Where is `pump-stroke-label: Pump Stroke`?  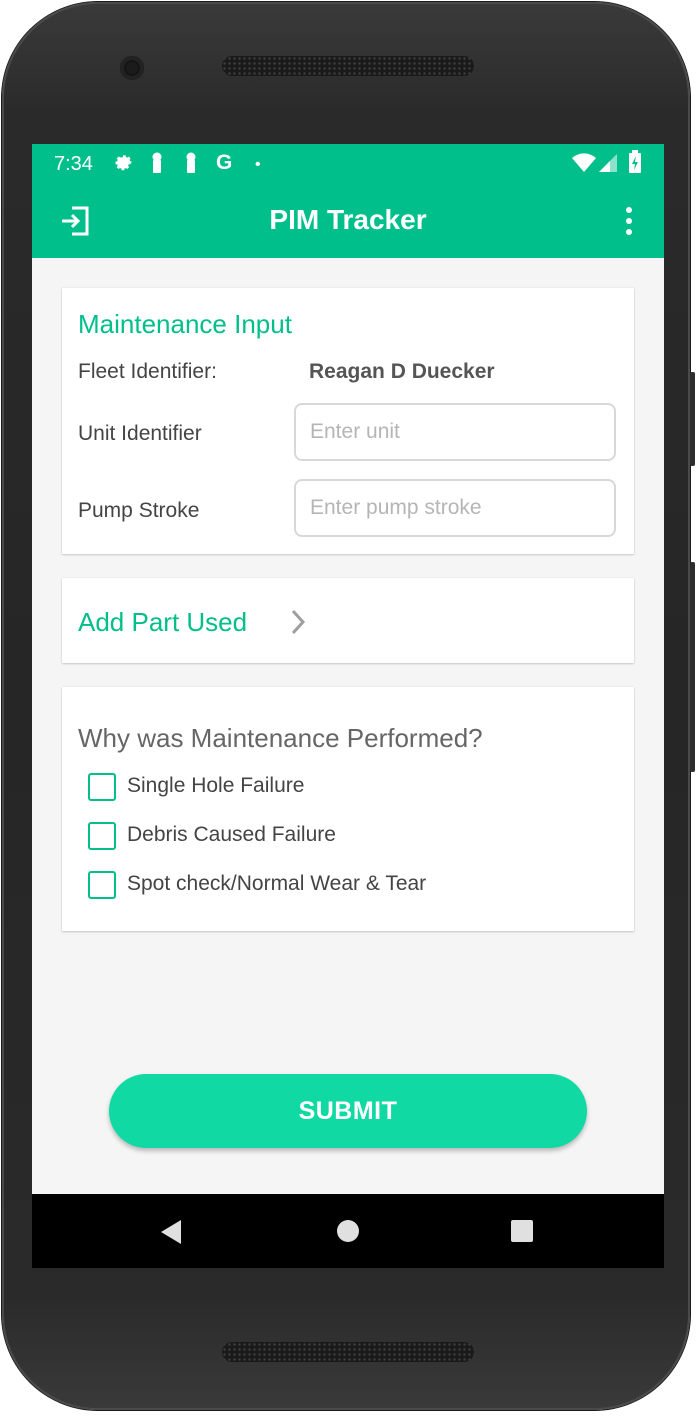
pump-stroke-label: Pump Stroke is located at coordinates (139, 510).